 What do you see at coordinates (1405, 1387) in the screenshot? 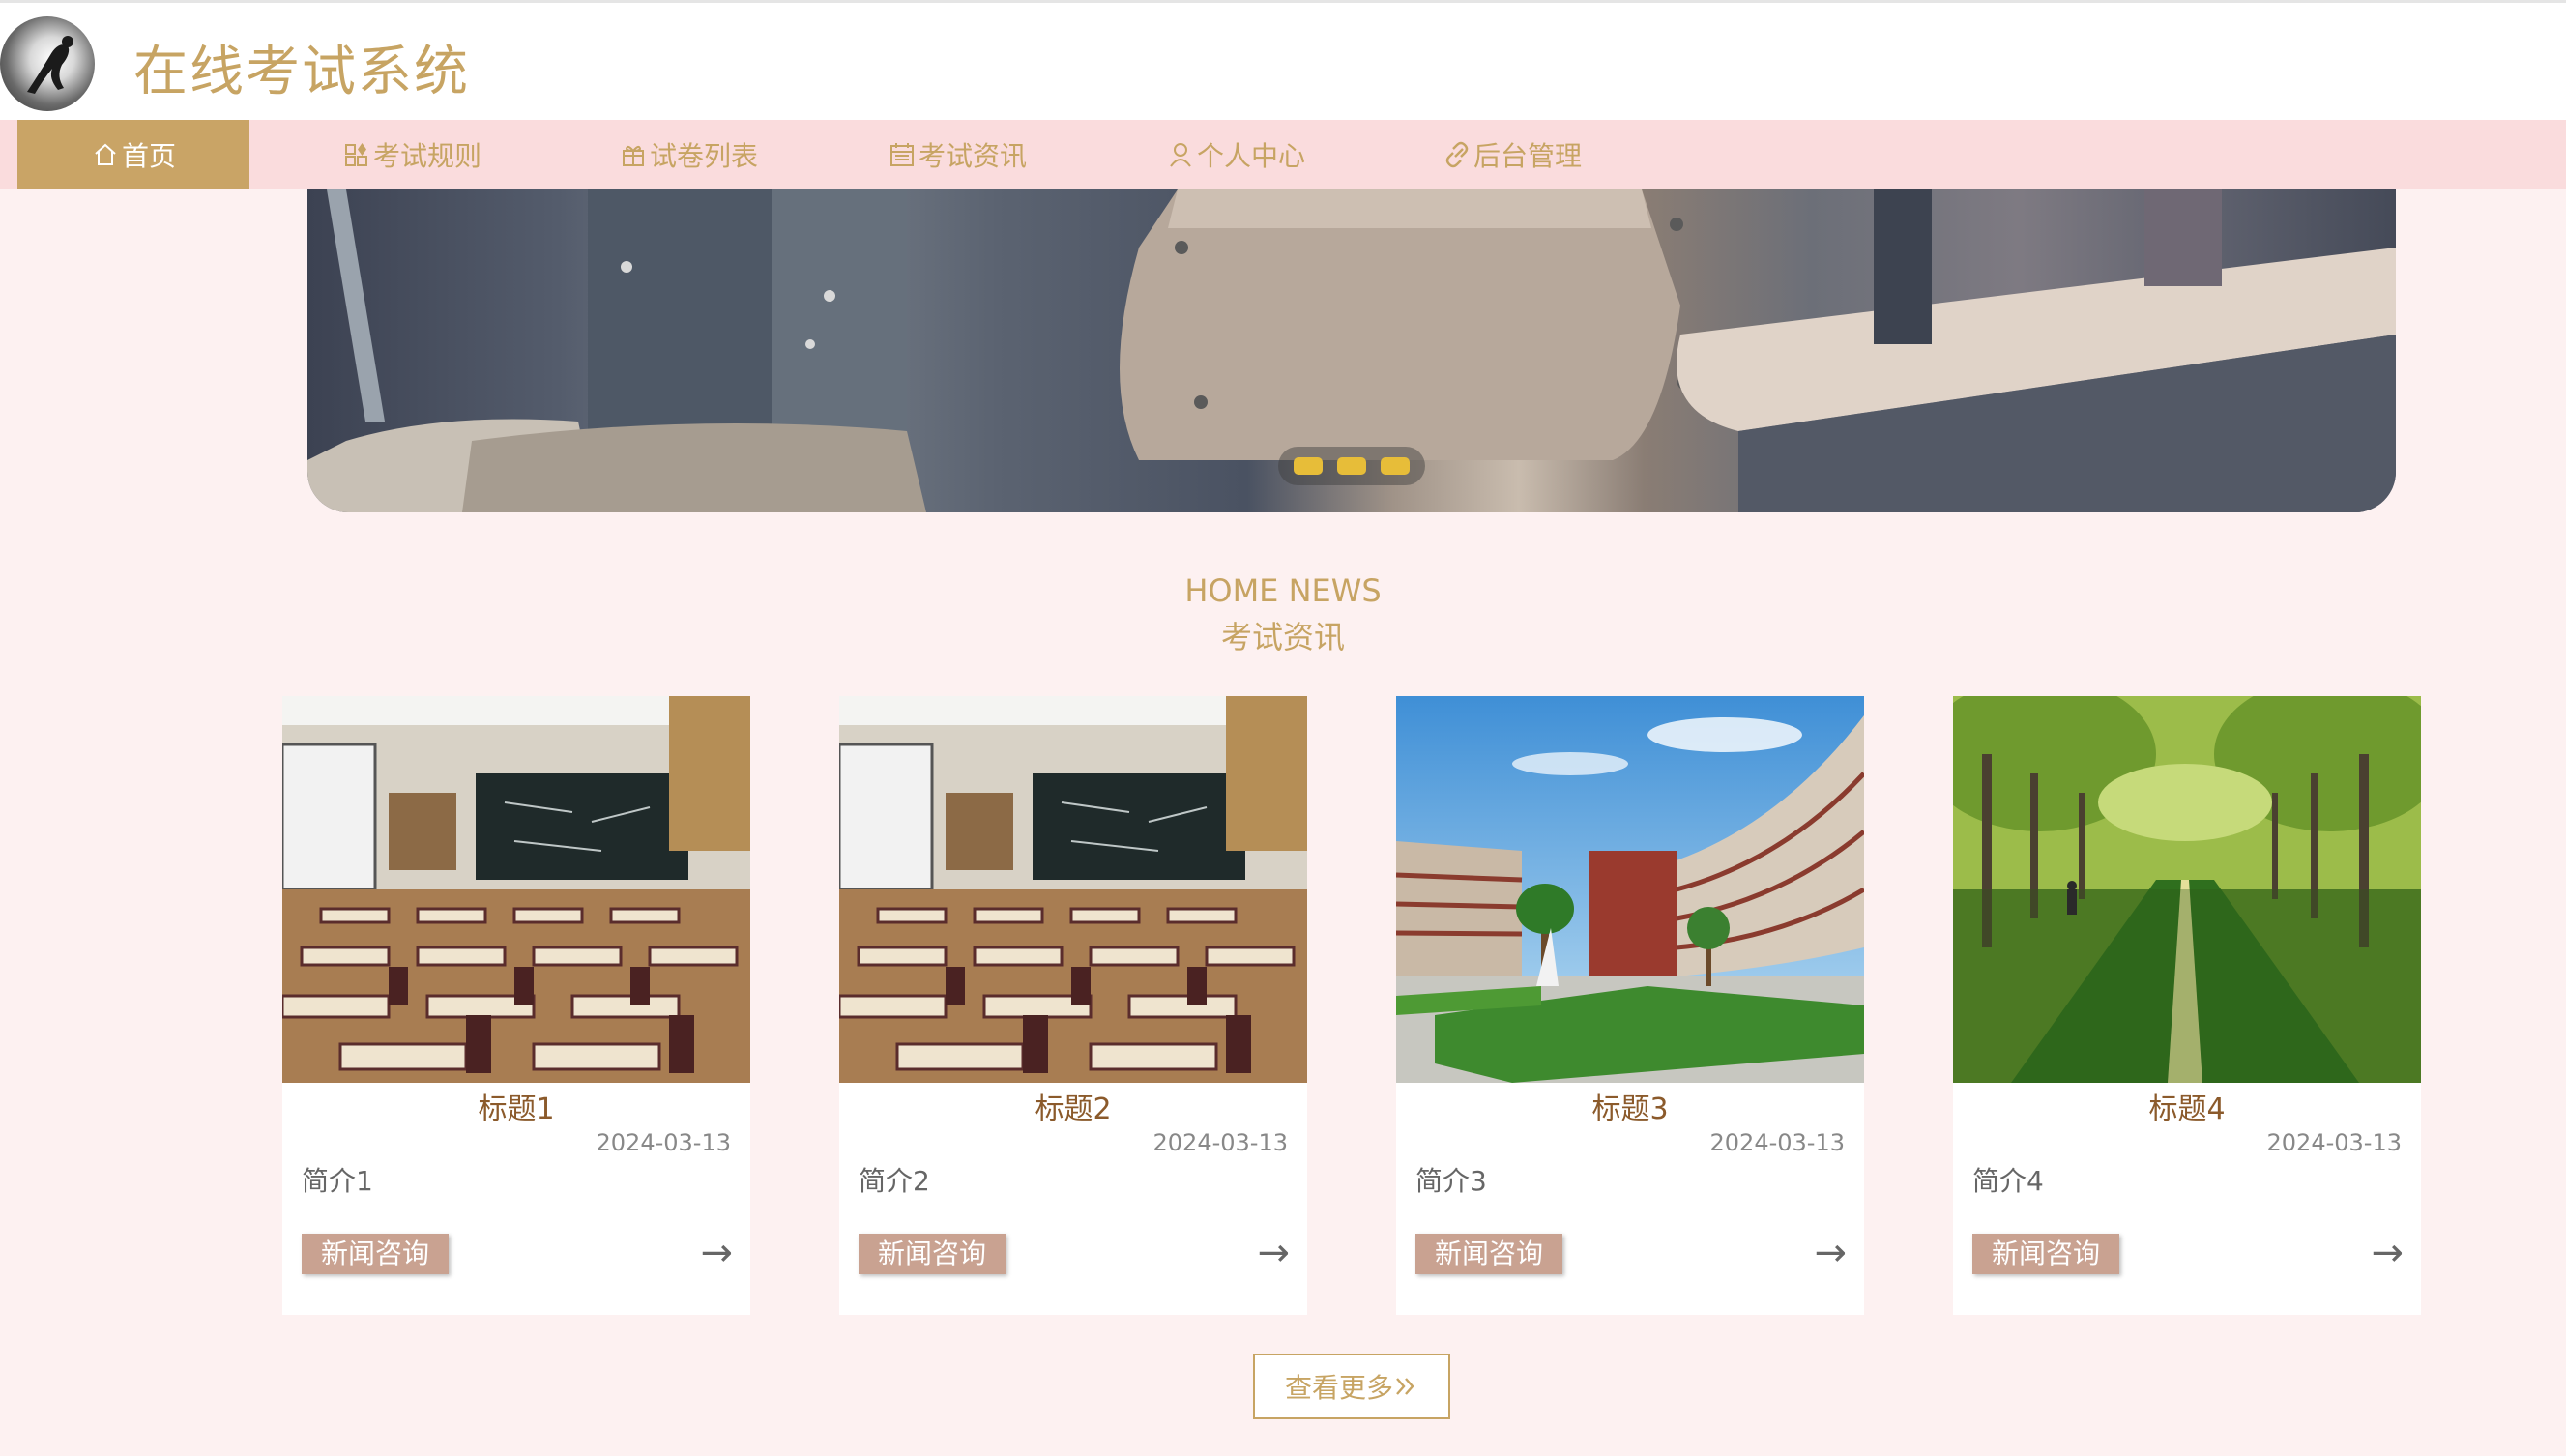
I see `double-chevron-right-icon` at bounding box center [1405, 1387].